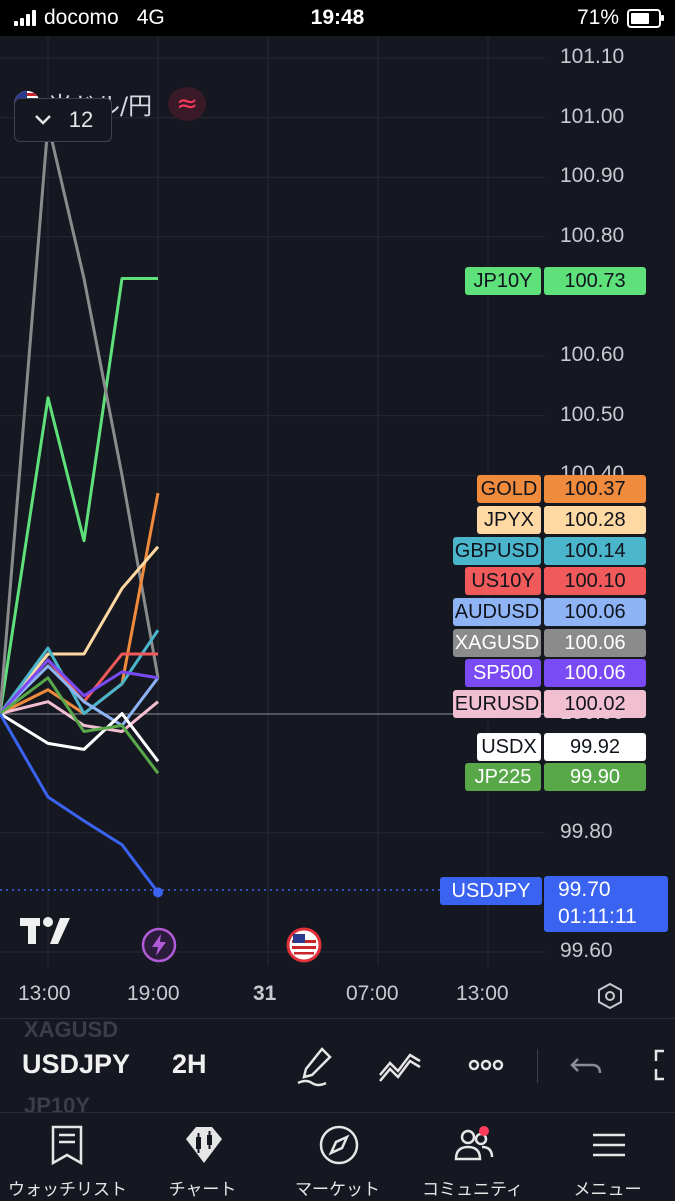 The width and height of the screenshot is (675, 1201). Describe the element at coordinates (592, 56) in the screenshot. I see `price-axis-label: 101.10` at that location.